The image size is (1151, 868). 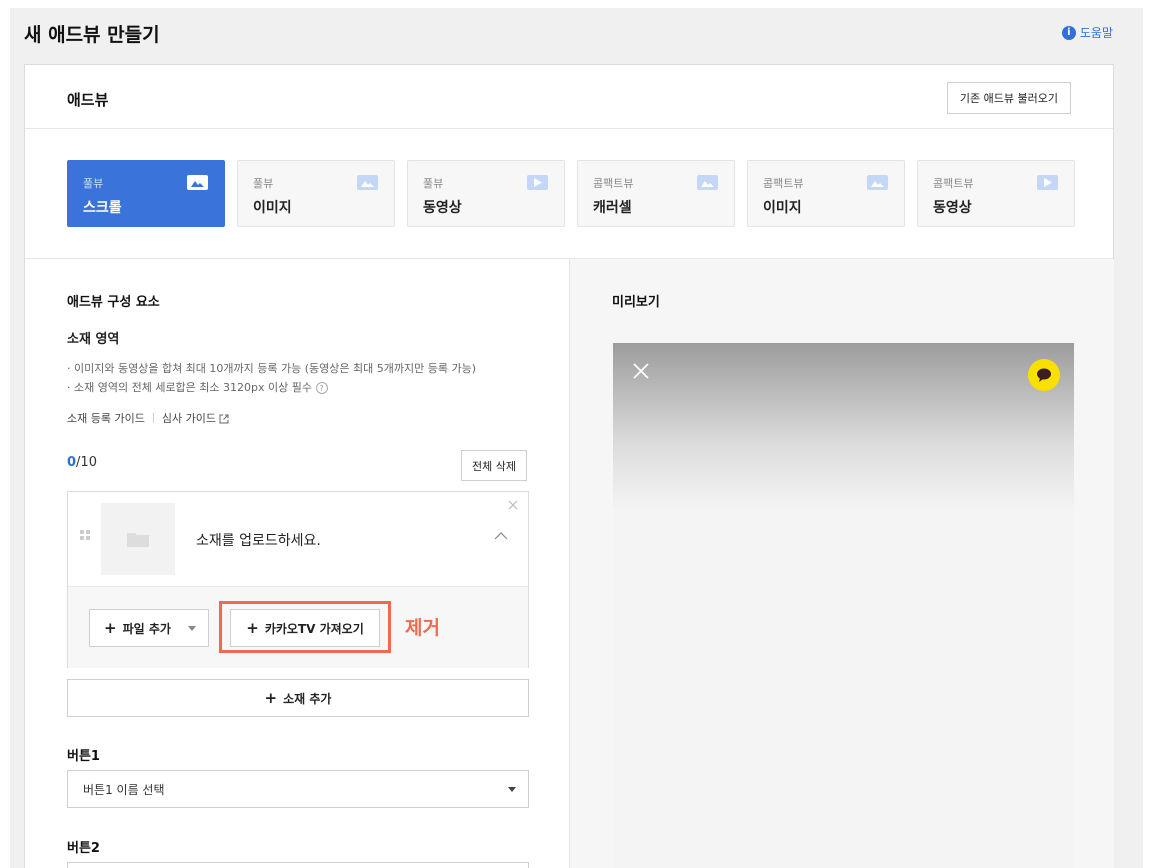 I want to click on info-icon: i, so click(x=1068, y=32).